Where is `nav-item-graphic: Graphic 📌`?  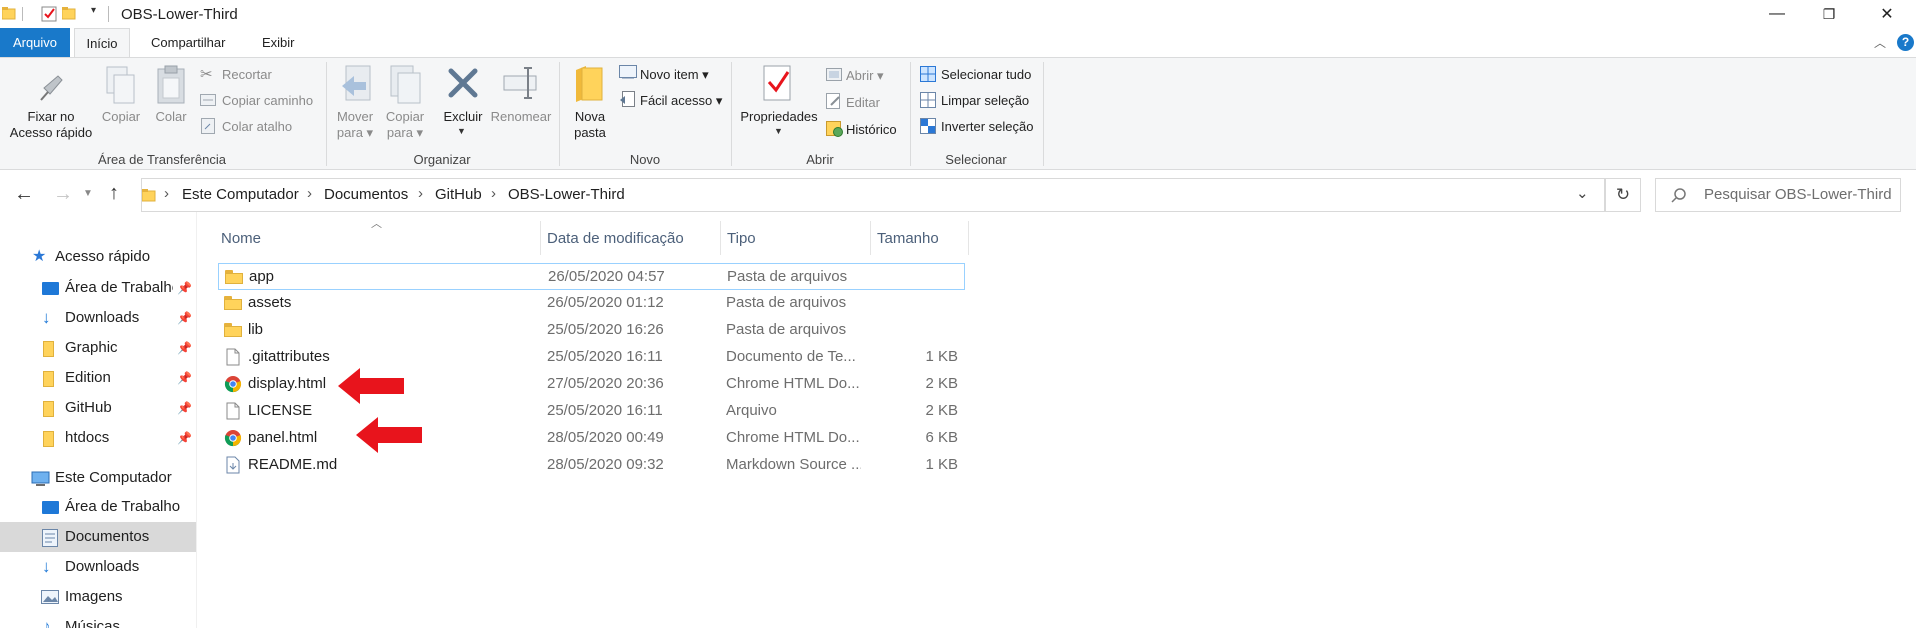
nav-item-graphic: Graphic 📌 is located at coordinates (117, 348).